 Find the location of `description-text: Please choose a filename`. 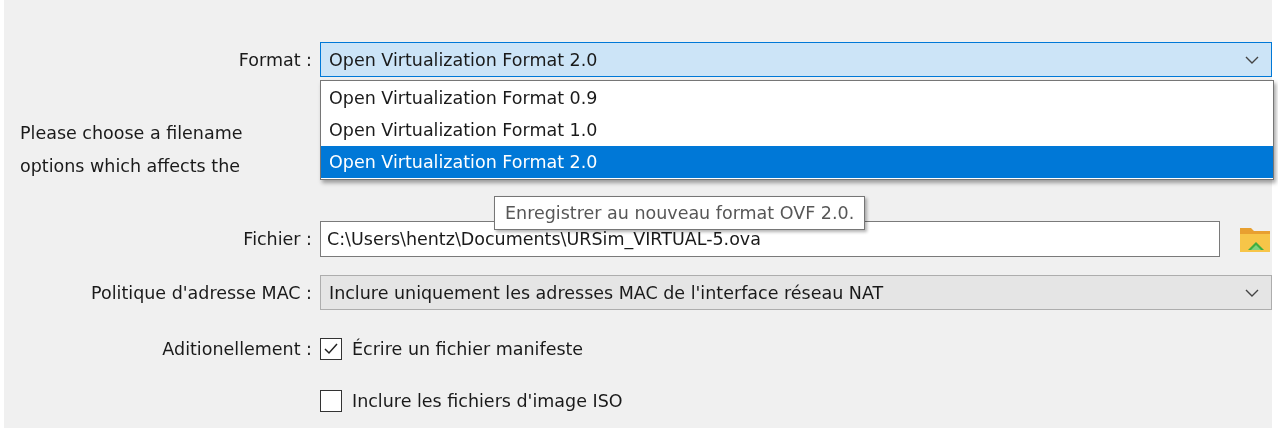

description-text: Please choose a filename is located at coordinates (131, 133).